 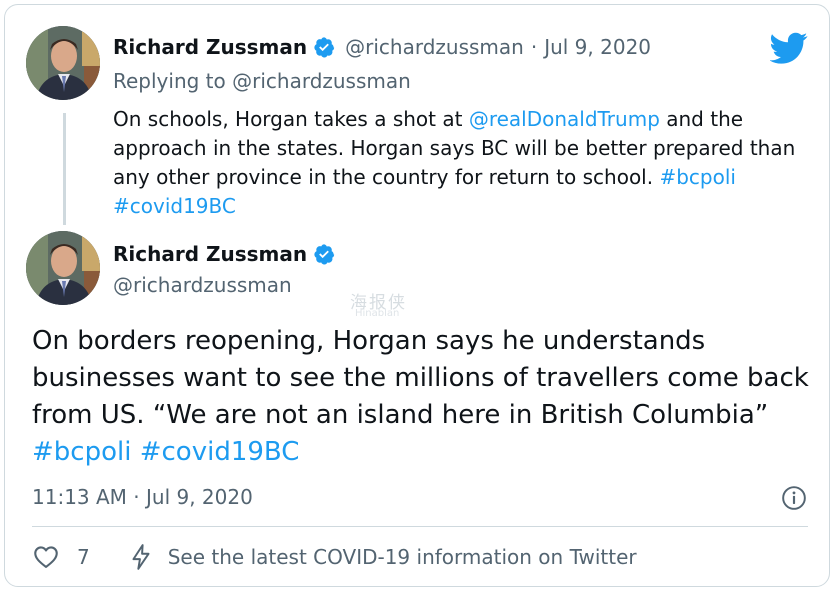 I want to click on tweet-date: Jul 9, 2020, so click(x=597, y=47).